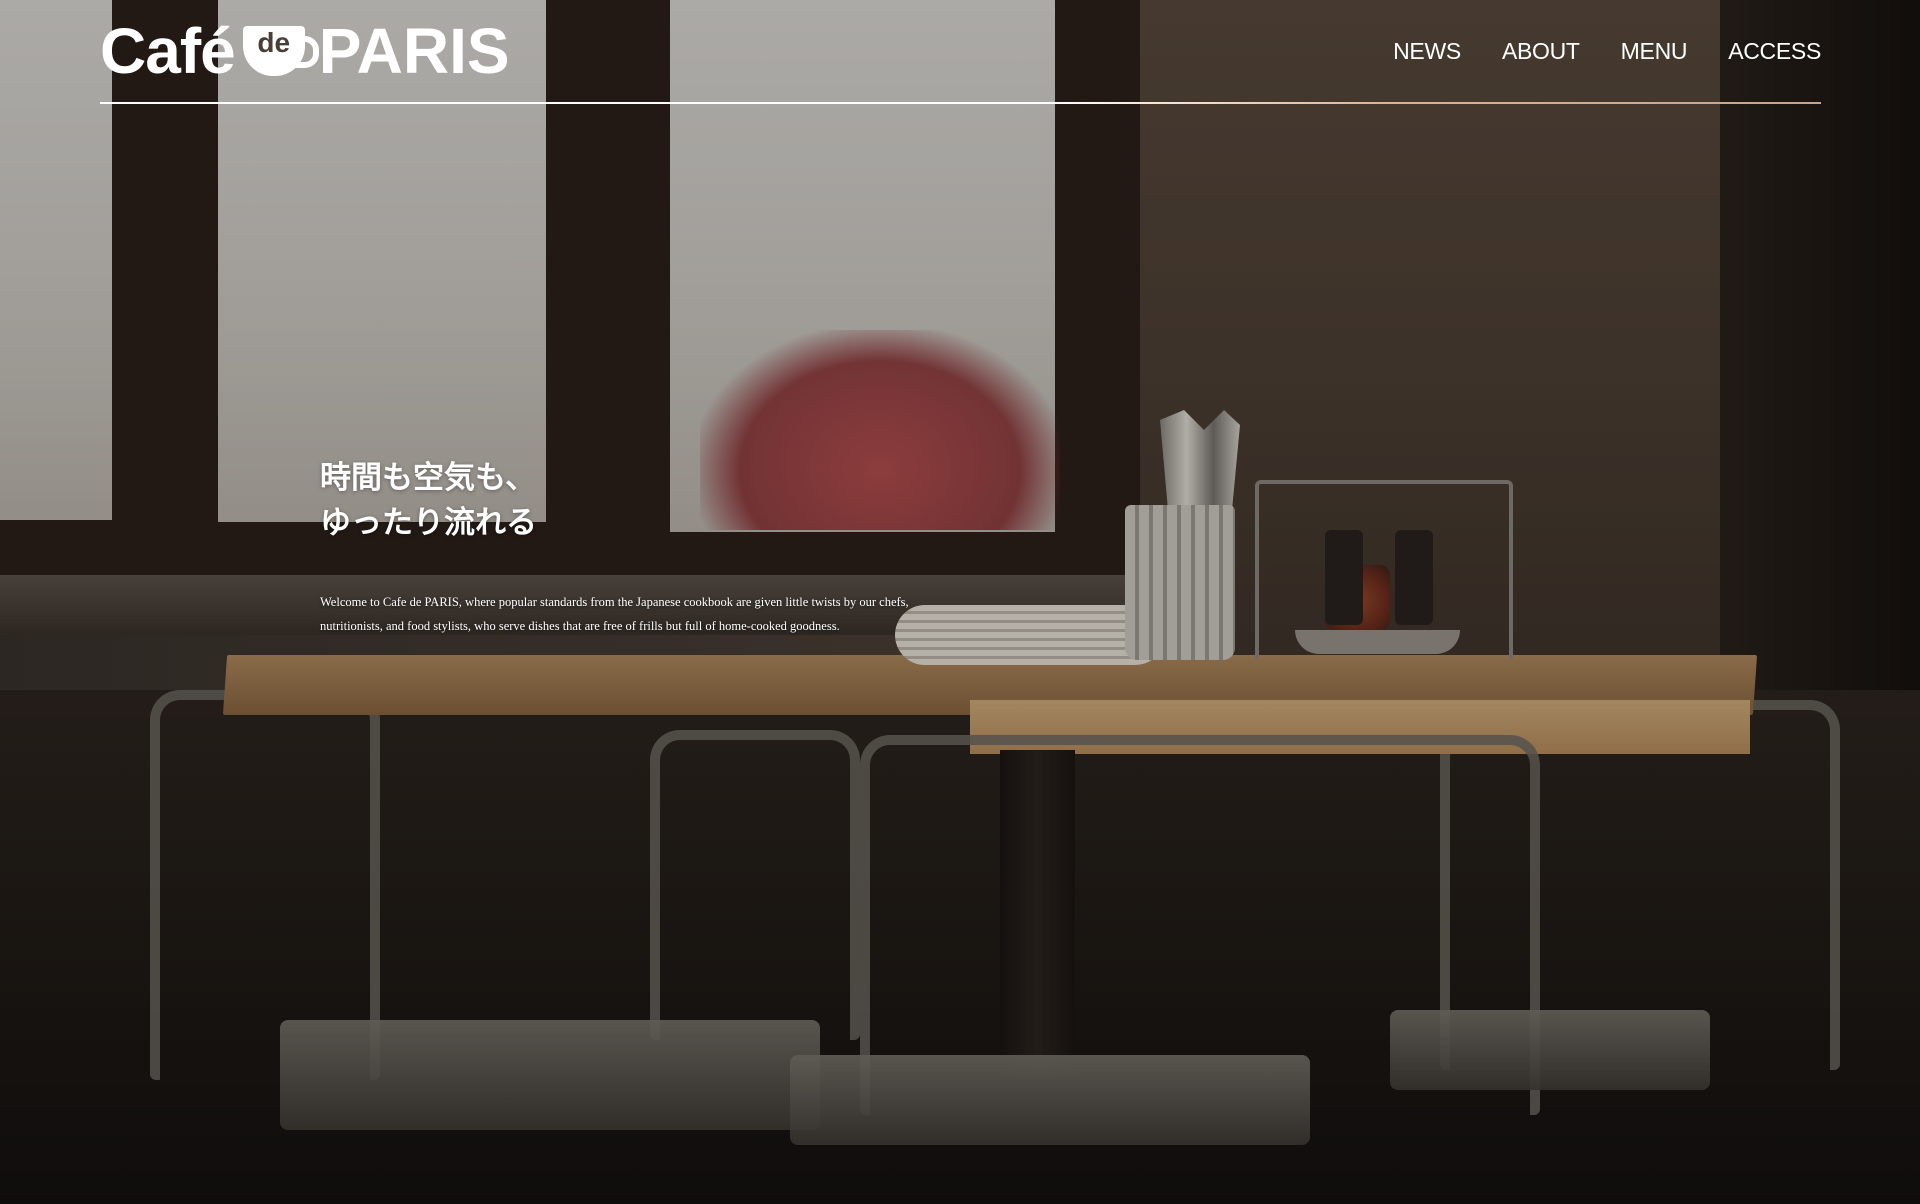  I want to click on nav-link-menu: MENU, so click(1654, 51).